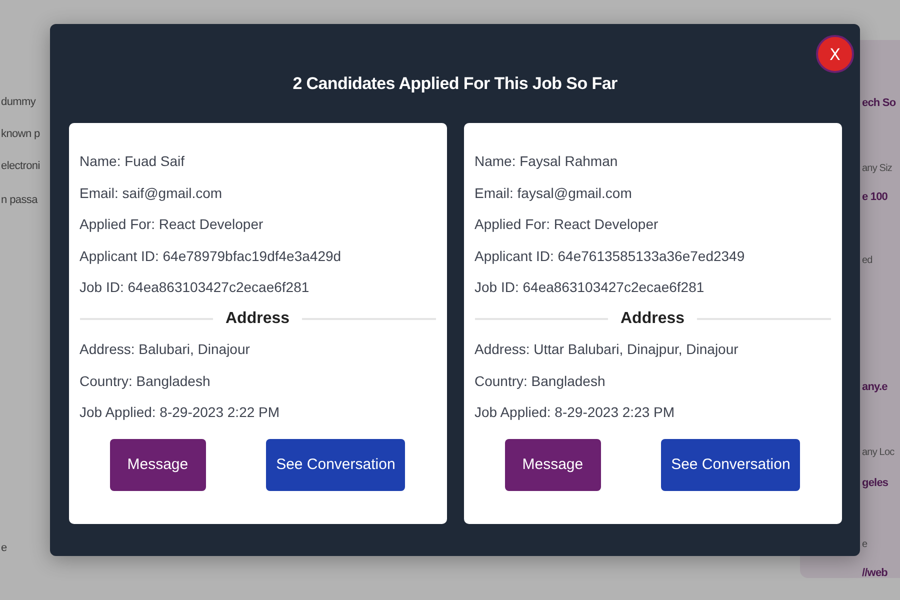 This screenshot has width=900, height=600. I want to click on company-info-text: ech So, so click(879, 103).